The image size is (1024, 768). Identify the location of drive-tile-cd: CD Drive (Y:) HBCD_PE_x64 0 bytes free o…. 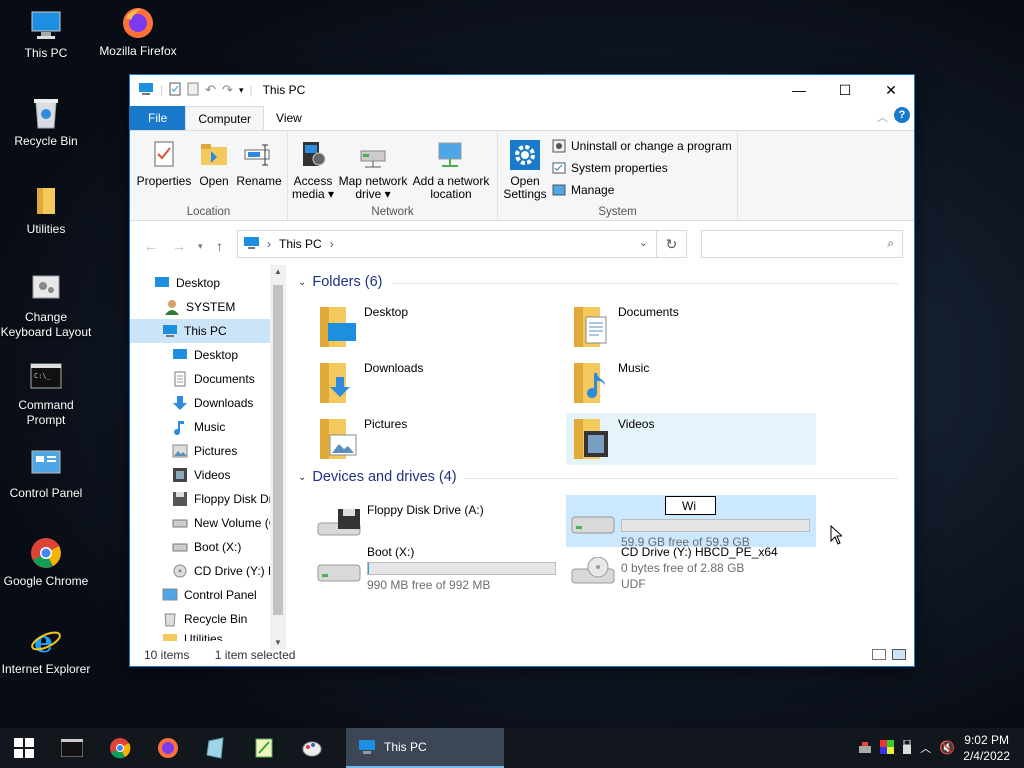
(691, 569).